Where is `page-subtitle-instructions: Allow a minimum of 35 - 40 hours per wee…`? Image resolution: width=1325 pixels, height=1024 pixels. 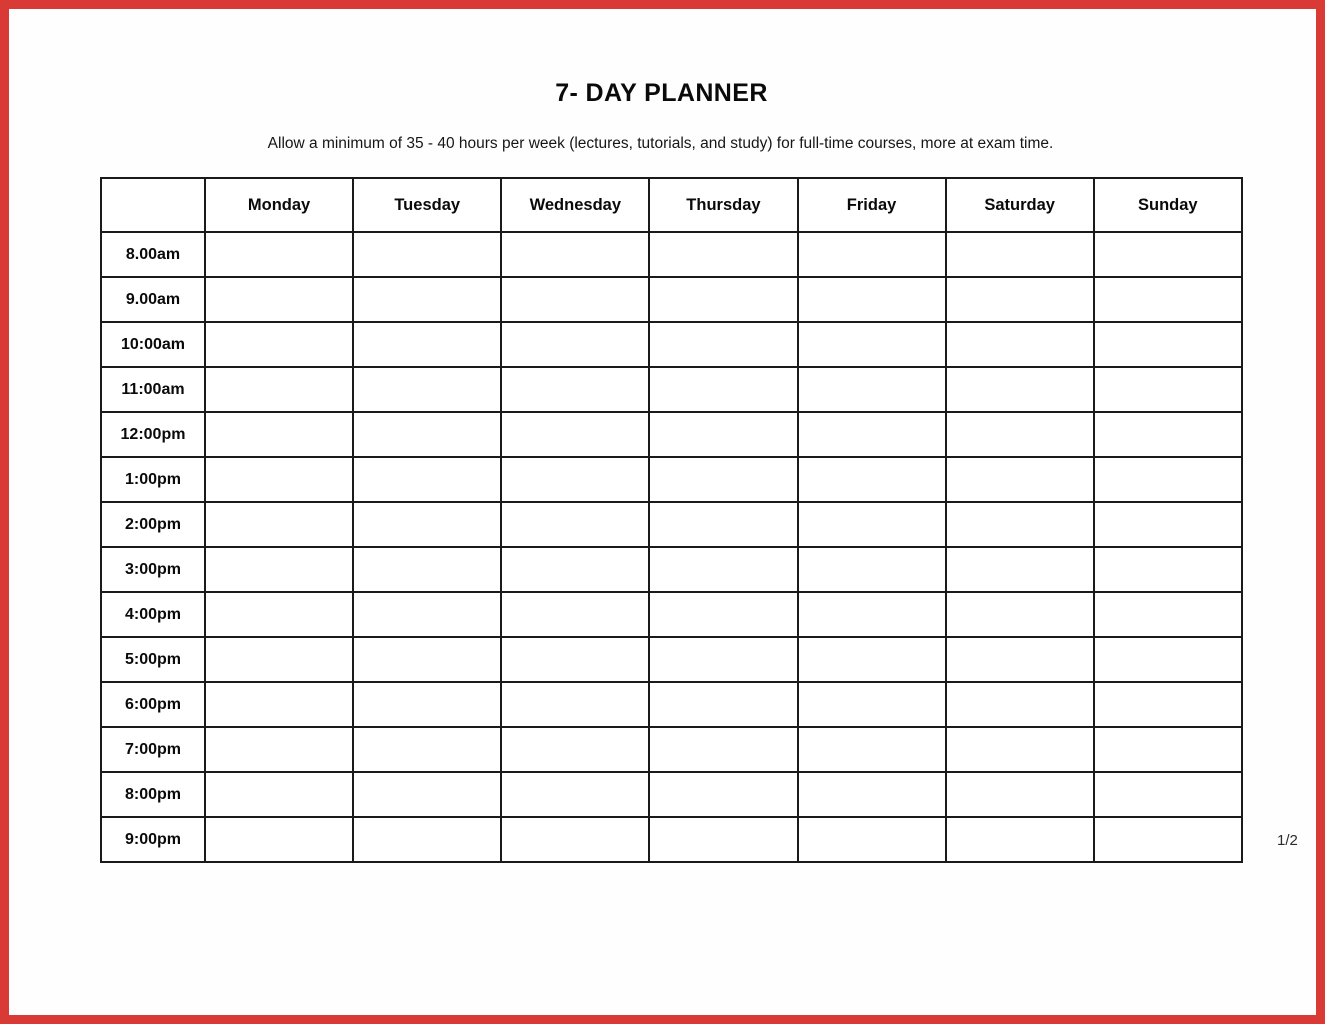
page-subtitle-instructions: Allow a minimum of 35 - 40 hours per wee… is located at coordinates (660, 143).